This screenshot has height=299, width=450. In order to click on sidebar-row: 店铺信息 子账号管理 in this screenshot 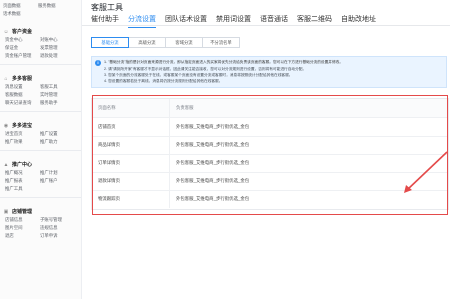, I will do `click(40, 220)`.